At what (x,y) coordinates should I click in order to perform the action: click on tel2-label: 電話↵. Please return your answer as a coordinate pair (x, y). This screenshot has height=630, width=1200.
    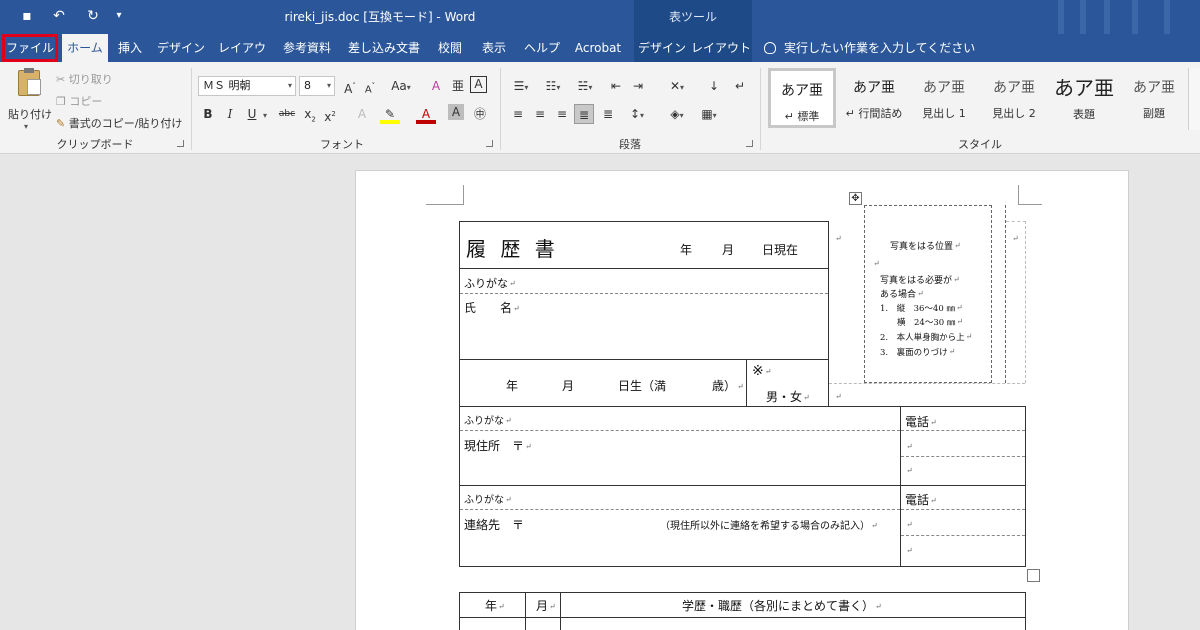
    Looking at the image, I should click on (921, 500).